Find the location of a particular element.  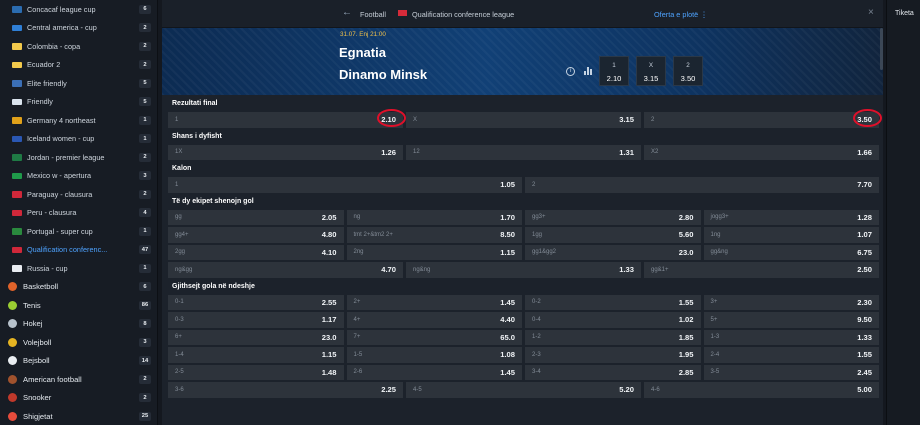

sidebar-league-item: Ecuador 2 2 is located at coordinates (78, 65).